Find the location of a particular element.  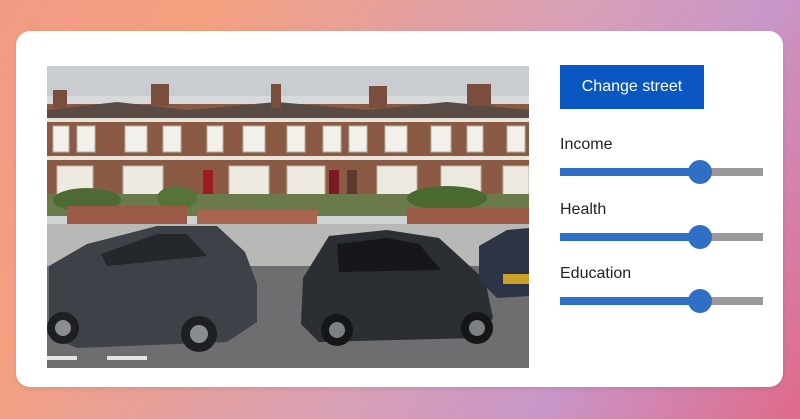

education-slider-fill is located at coordinates (630, 301).